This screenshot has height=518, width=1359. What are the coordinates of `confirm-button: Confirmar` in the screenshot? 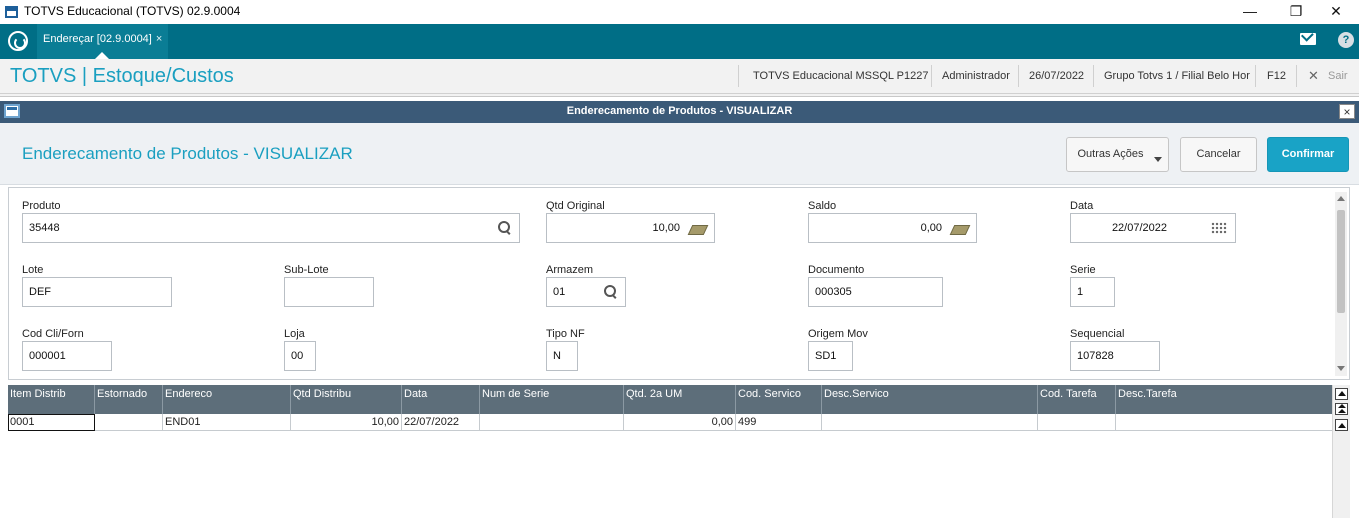 It's located at (1308, 154).